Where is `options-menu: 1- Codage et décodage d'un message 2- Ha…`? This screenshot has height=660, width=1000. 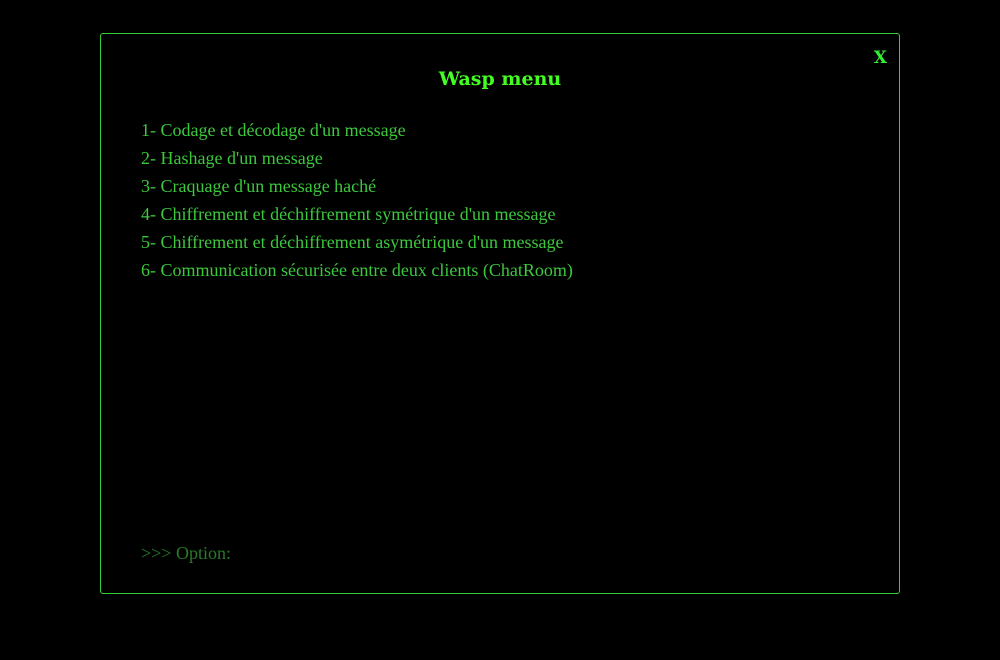 options-menu: 1- Codage et décodage d'un message 2- Ha… is located at coordinates (357, 200).